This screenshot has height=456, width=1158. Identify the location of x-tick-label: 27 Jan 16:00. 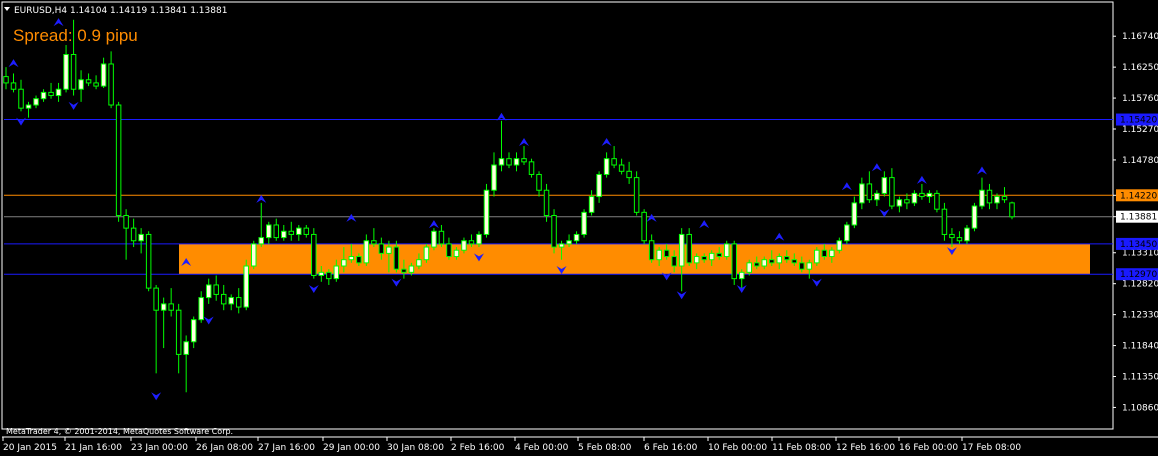
(286, 448).